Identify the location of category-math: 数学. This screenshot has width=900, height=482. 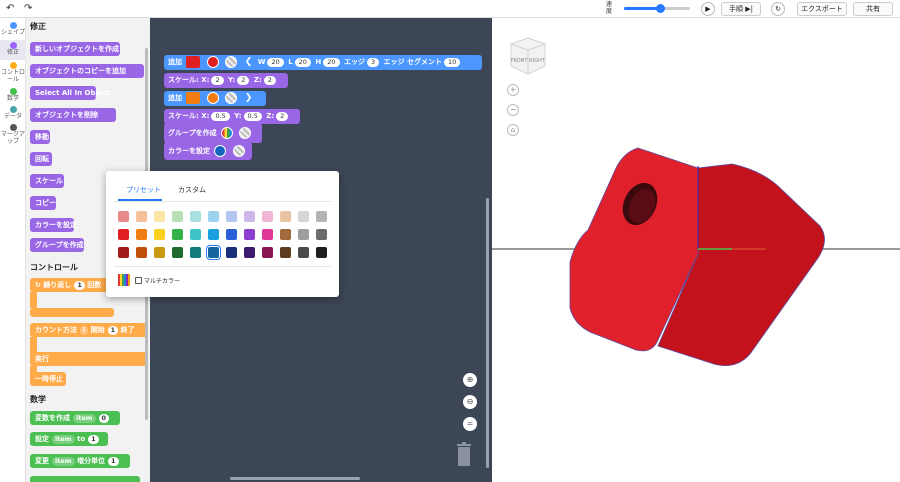
(13, 95).